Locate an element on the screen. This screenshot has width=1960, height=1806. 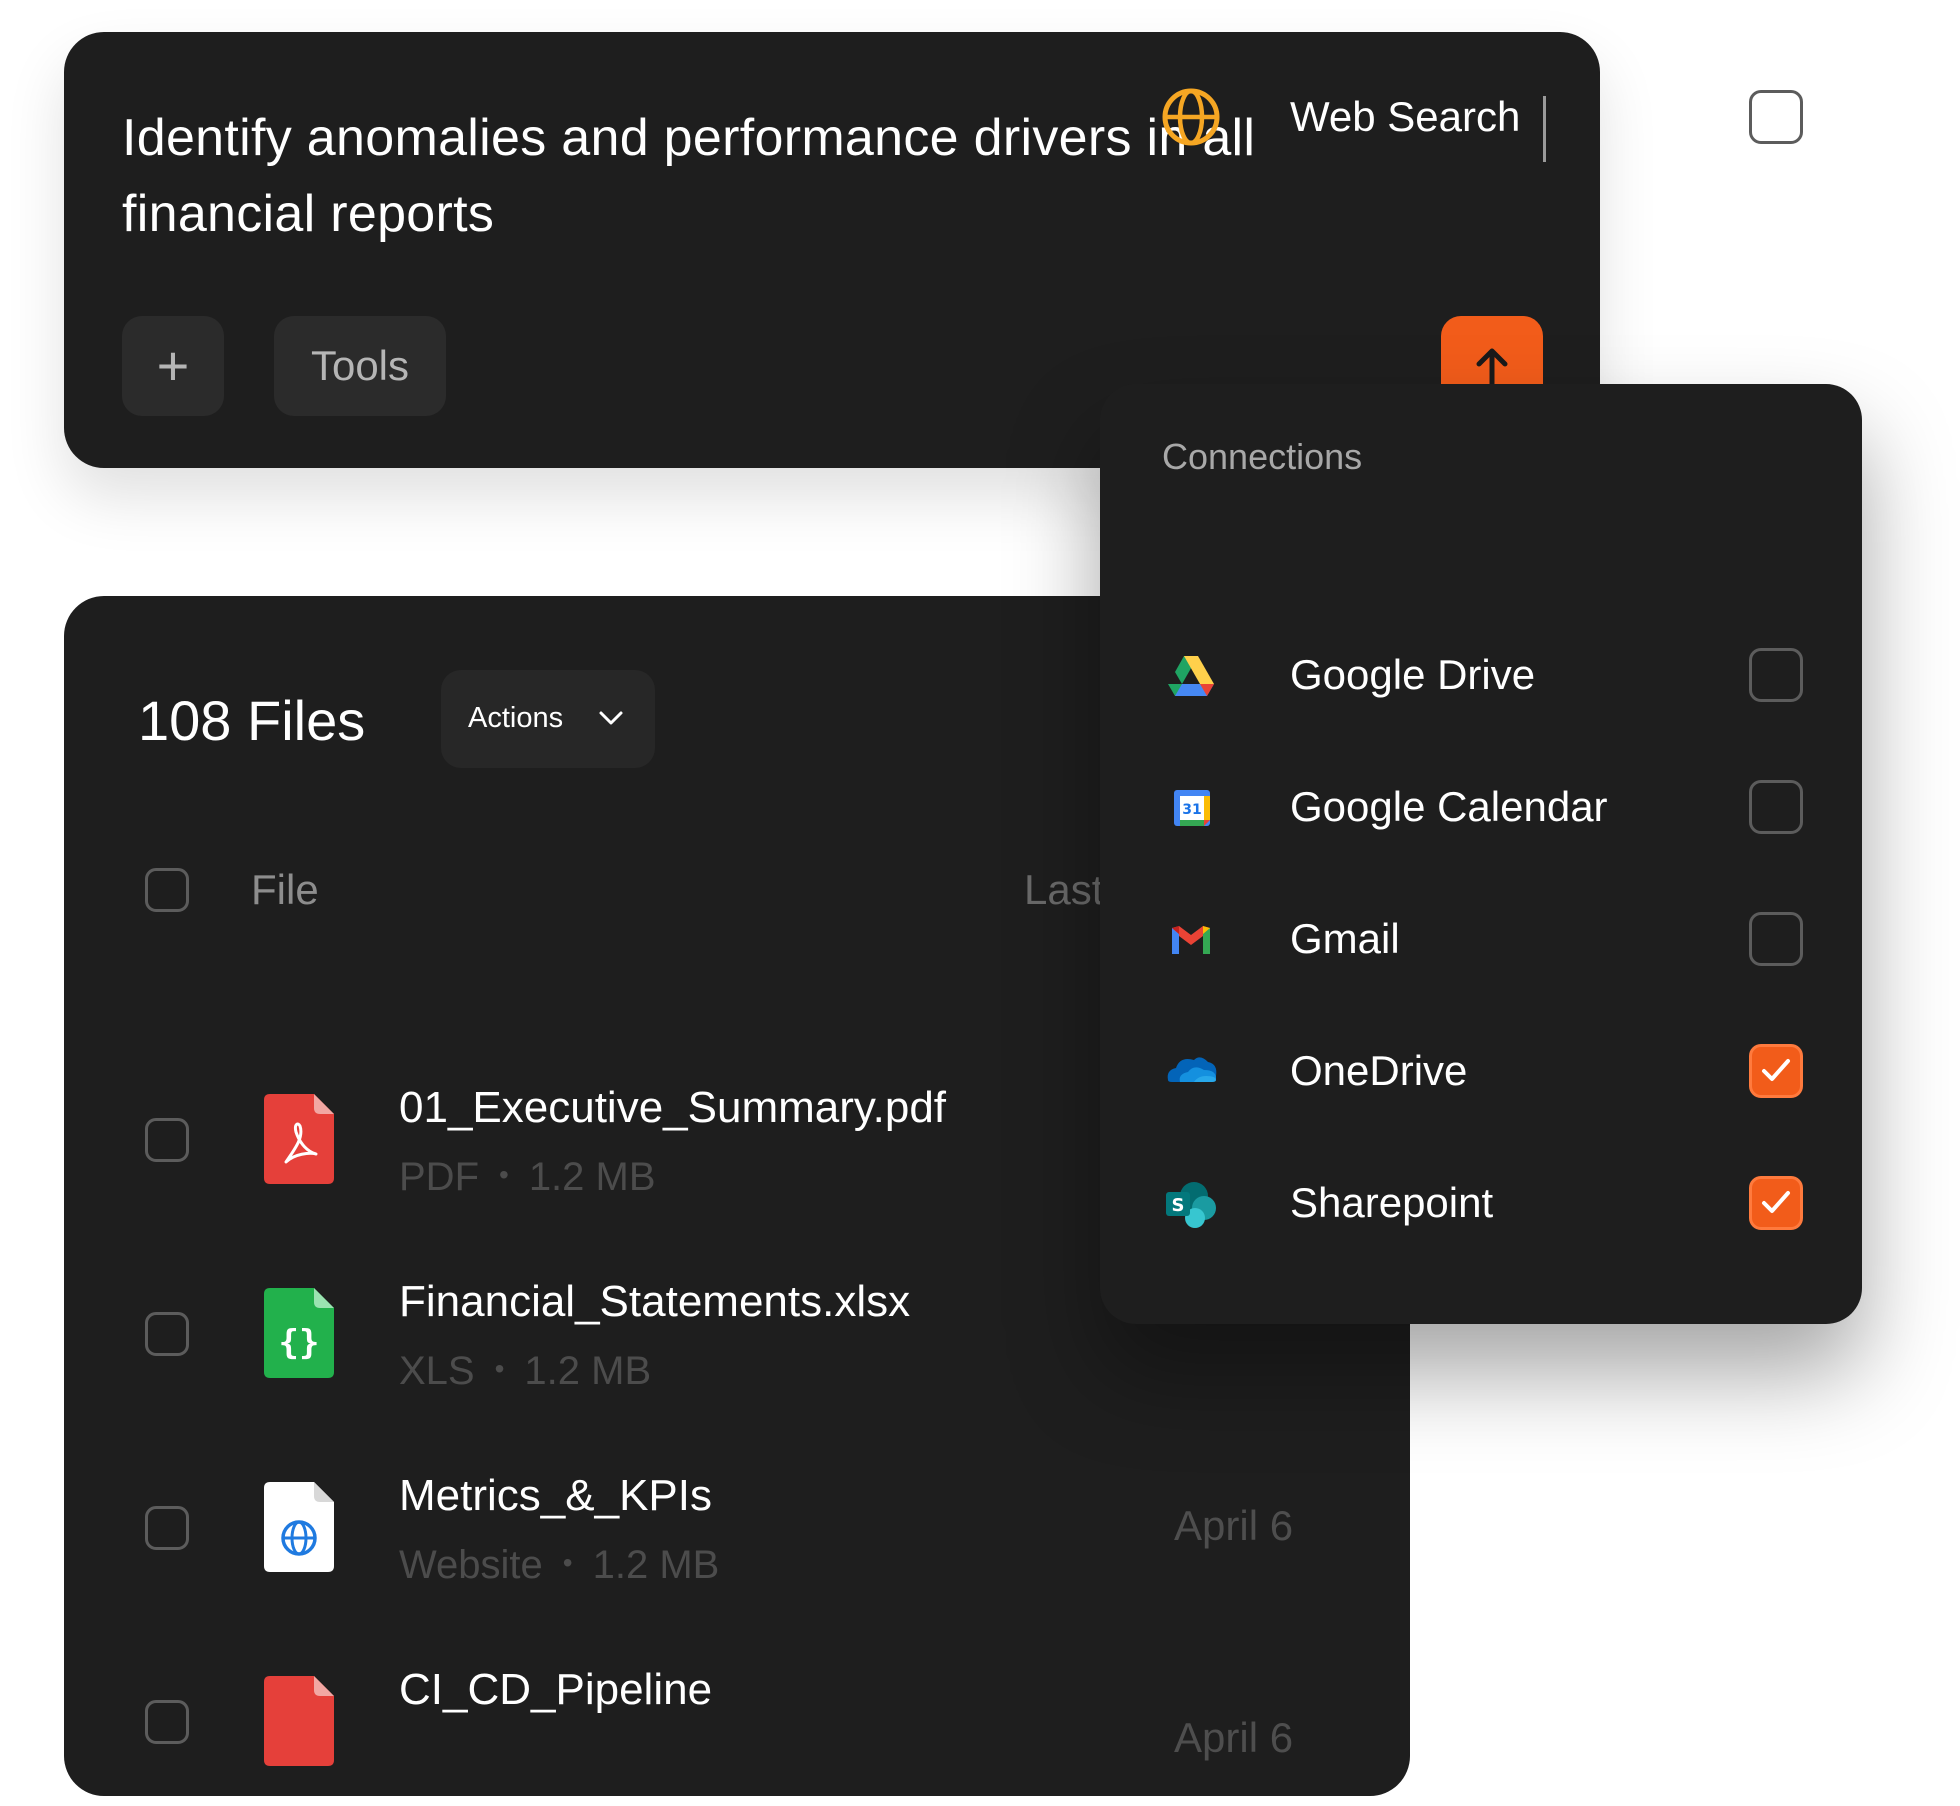
file-meta: XLS • 1.2 MB is located at coordinates (525, 1373).